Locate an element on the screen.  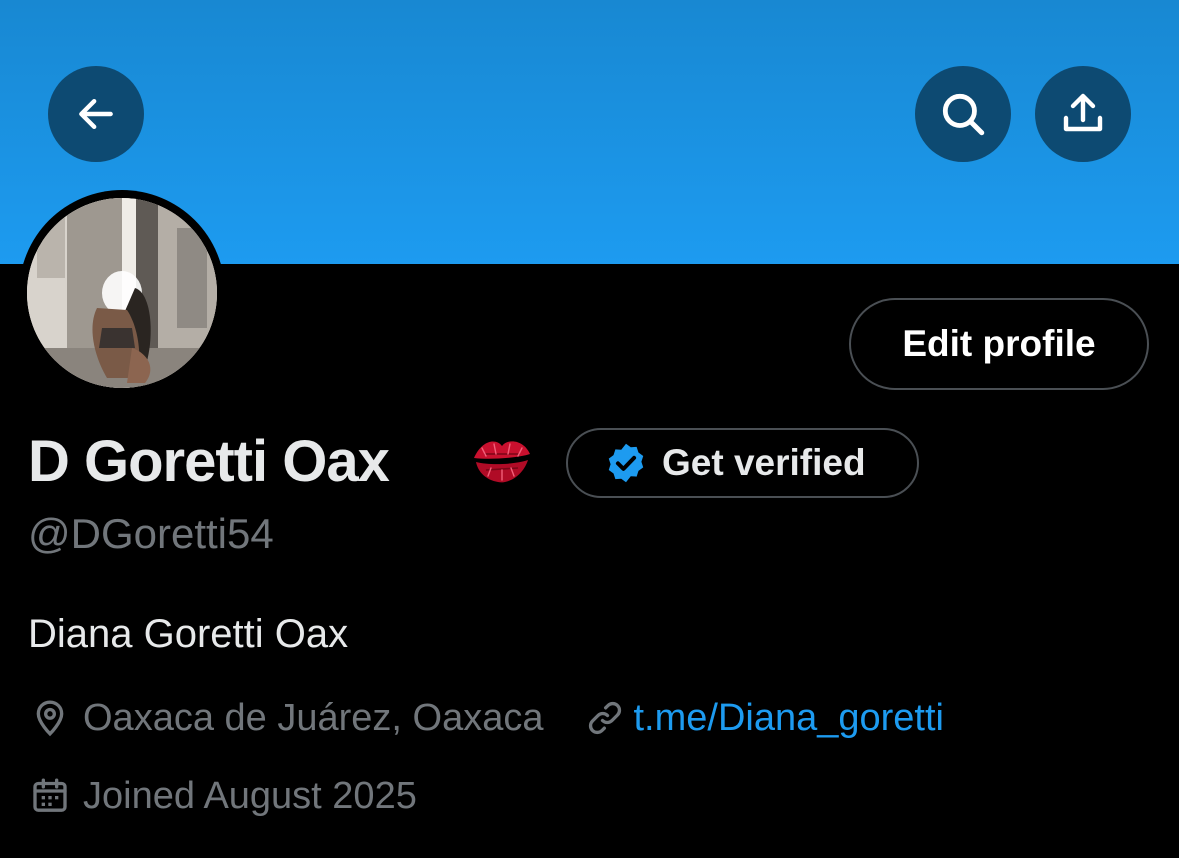
avatar-frame is located at coordinates (122, 293).